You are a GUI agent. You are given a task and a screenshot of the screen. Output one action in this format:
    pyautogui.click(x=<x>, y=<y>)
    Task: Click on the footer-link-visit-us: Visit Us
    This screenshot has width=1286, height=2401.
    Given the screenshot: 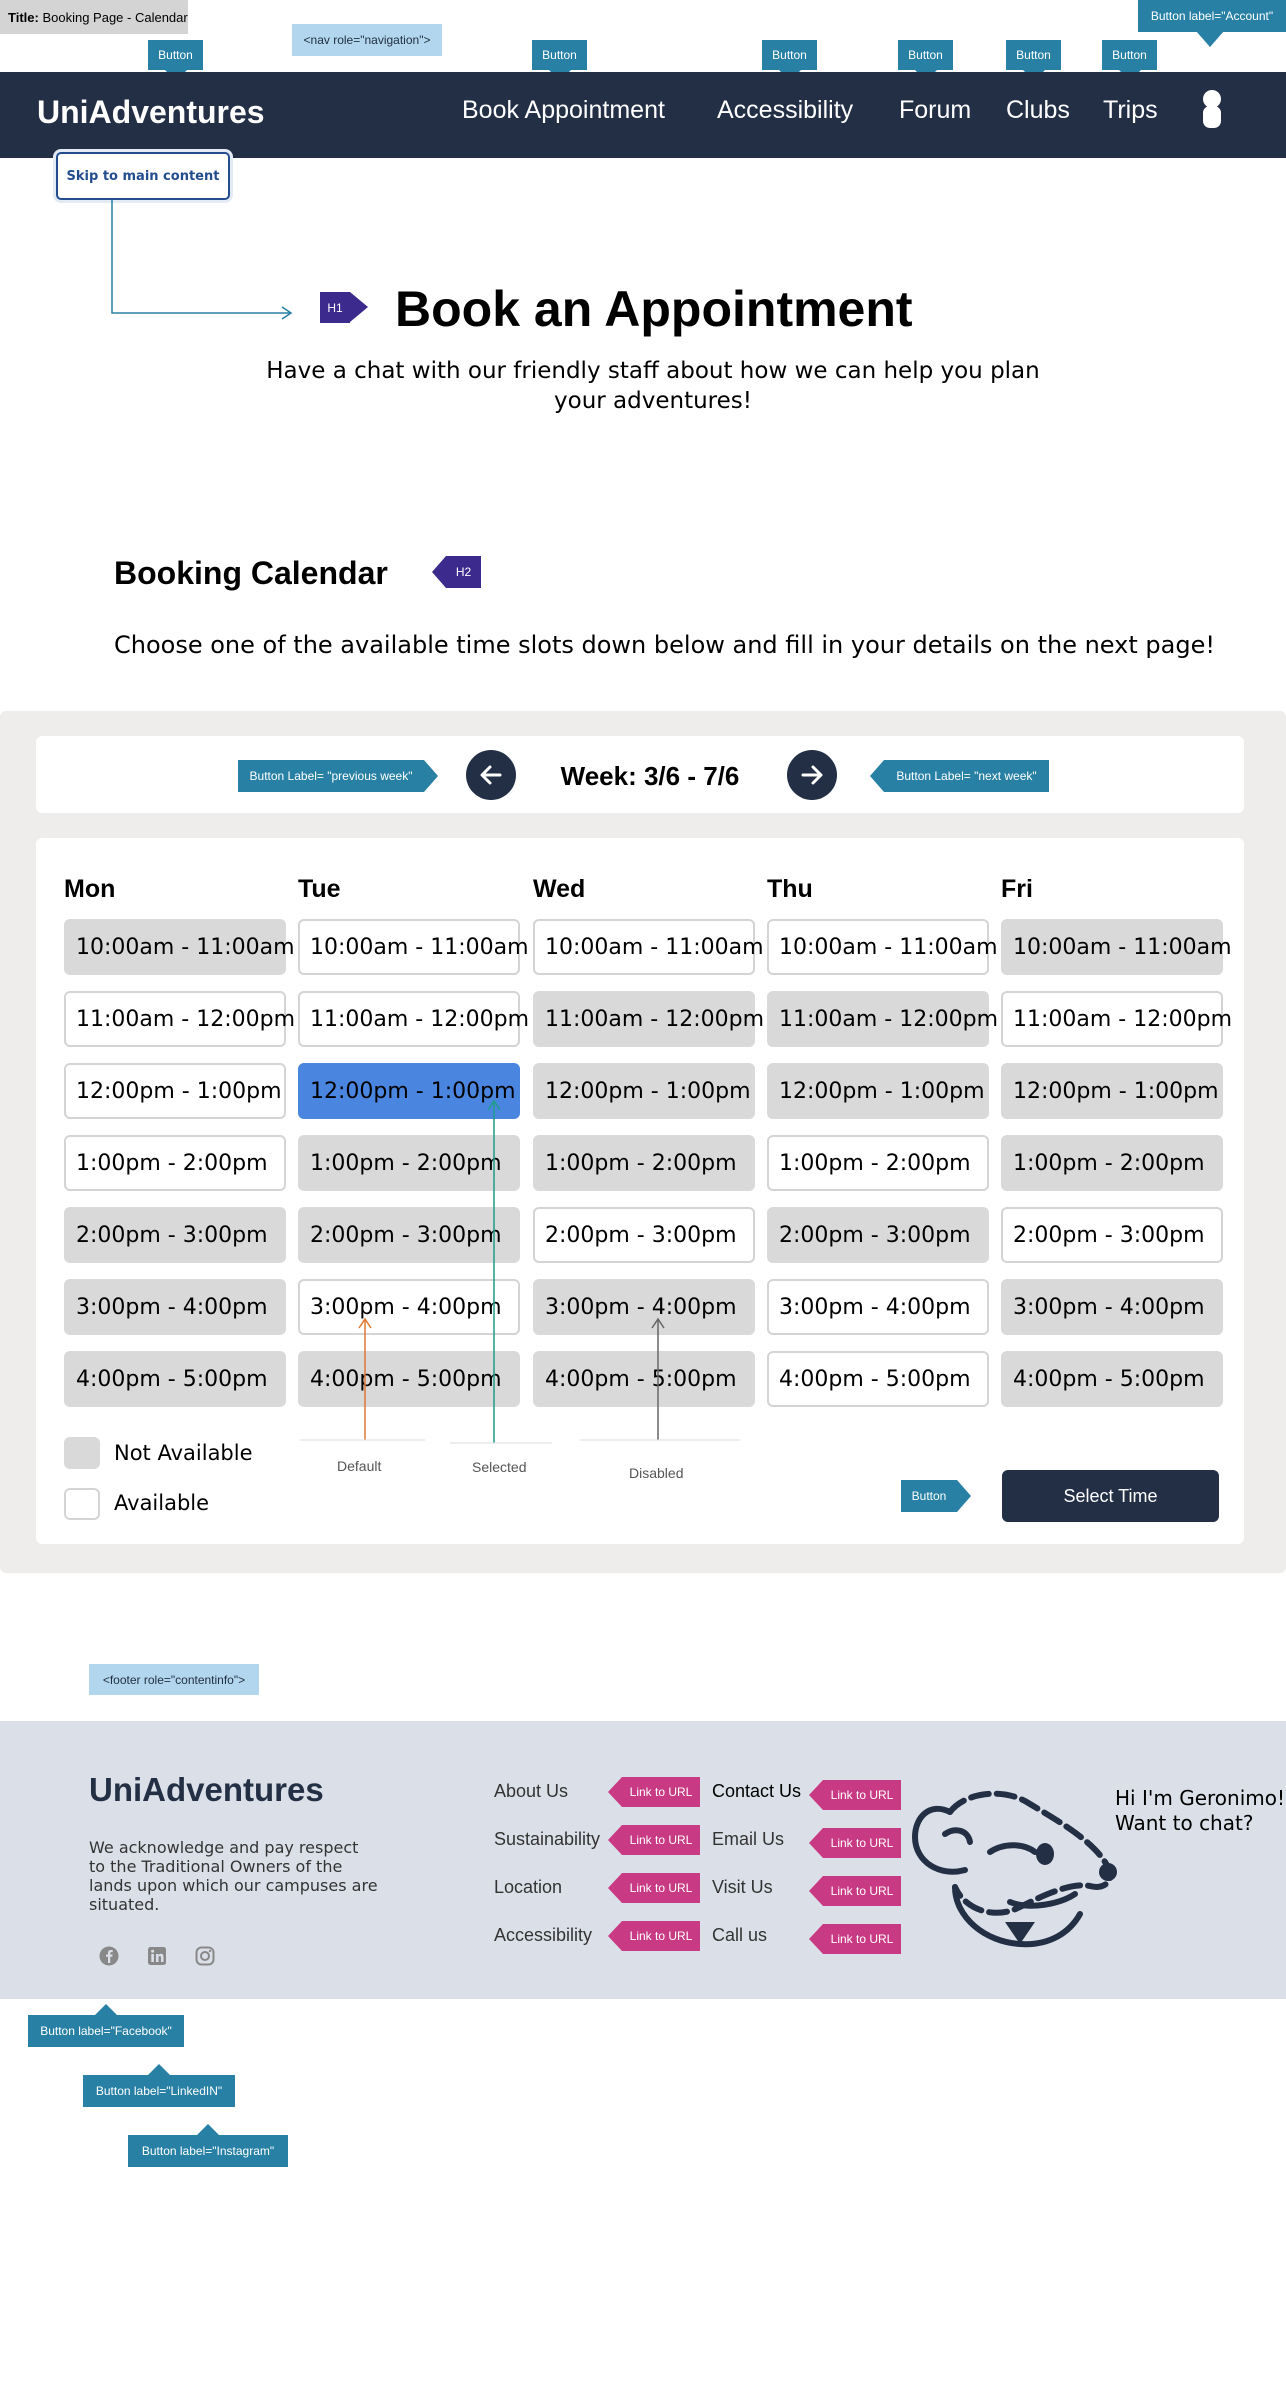 What is the action you would take?
    pyautogui.click(x=742, y=1887)
    